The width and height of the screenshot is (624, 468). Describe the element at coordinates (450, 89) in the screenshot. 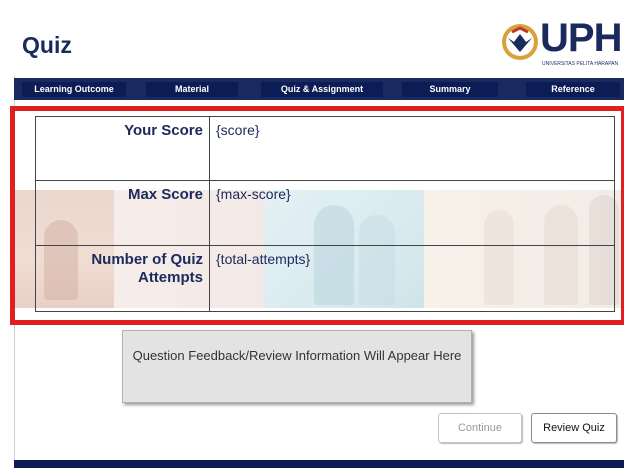

I see `nav-tab-summary: Summary` at that location.